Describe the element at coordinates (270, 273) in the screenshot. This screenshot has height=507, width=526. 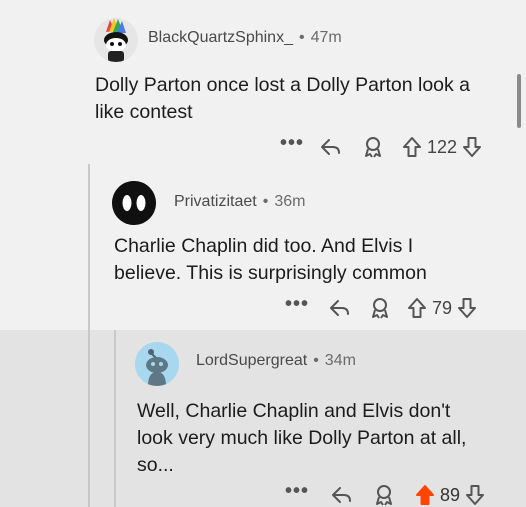
I see `comment-line: believe. This is surprisingly common` at that location.